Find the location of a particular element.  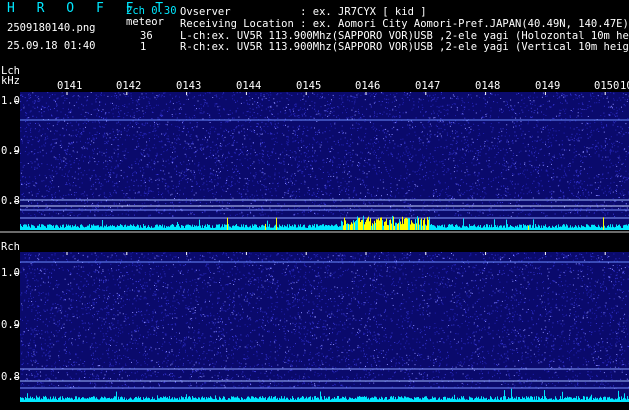

time-tick-label: 0147 is located at coordinates (428, 86).